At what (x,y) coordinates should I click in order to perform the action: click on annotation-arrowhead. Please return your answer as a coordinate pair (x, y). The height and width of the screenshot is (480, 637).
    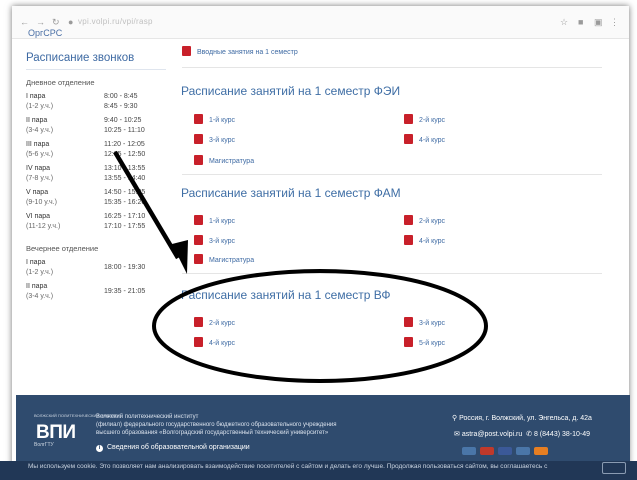
    Looking at the image, I should click on (180, 257).